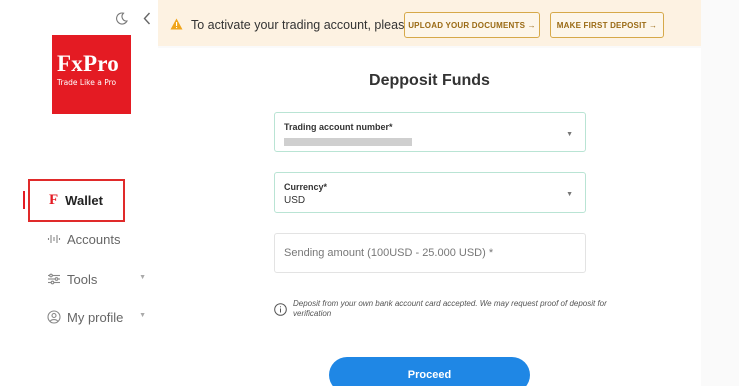 This screenshot has width=739, height=386. What do you see at coordinates (306, 187) in the screenshot?
I see `field-label: Currency*` at bounding box center [306, 187].